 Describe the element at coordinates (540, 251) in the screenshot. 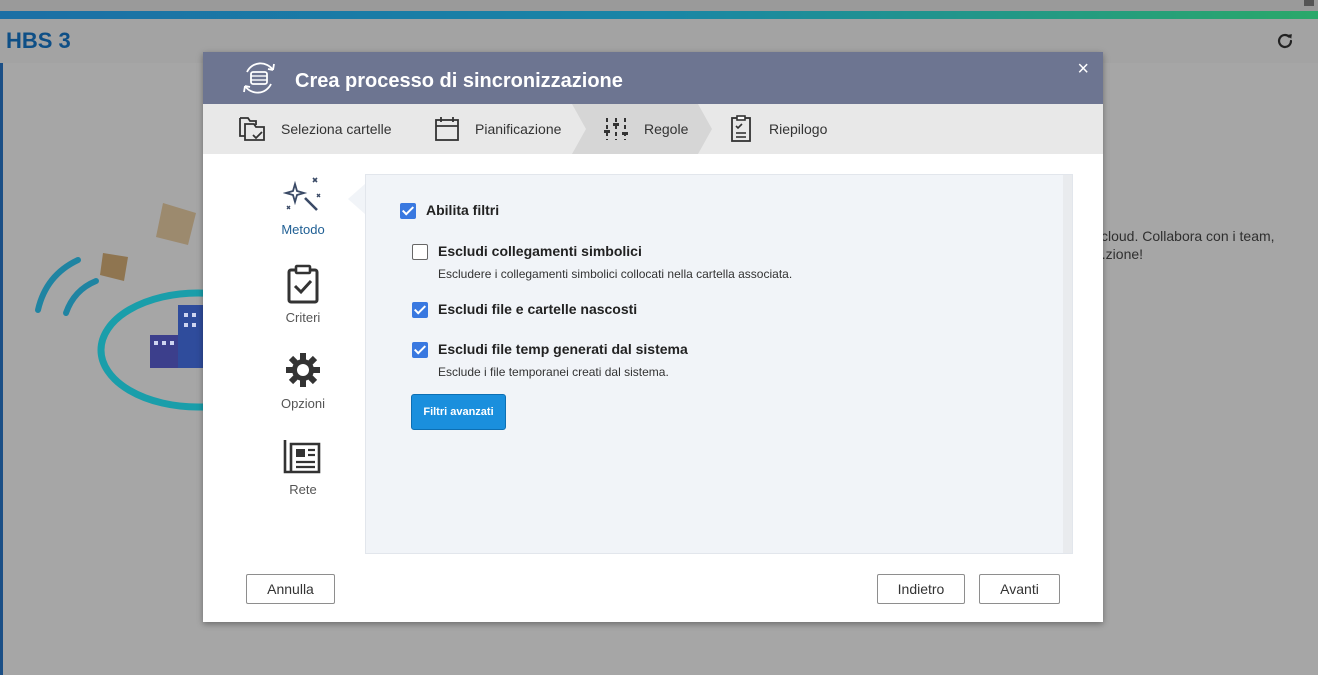

I see `exclude-symlinks-label: Escludi collegamenti simbolici` at that location.